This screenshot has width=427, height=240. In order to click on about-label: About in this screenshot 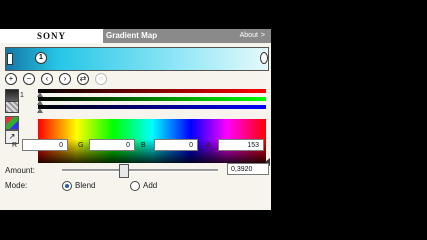, I will do `click(248, 35)`.